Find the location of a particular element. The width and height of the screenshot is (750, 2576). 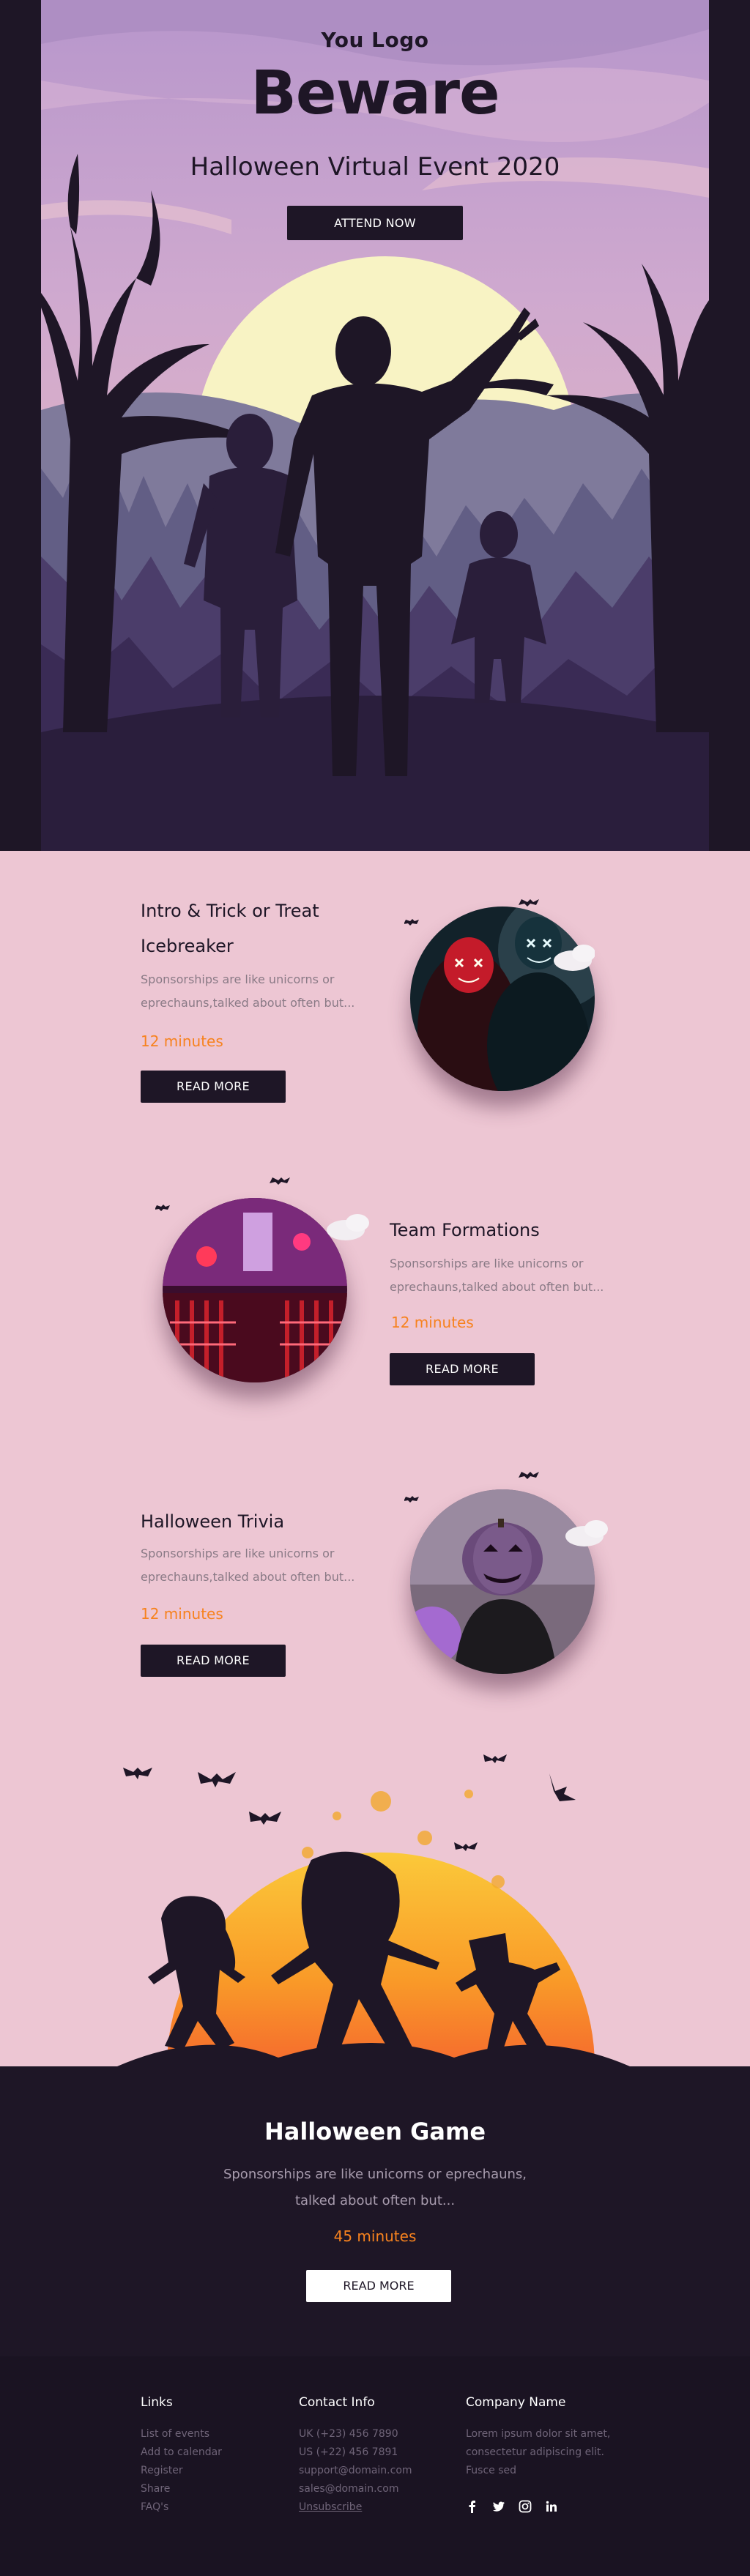

session-title-line: Intro & Trick or Treat is located at coordinates (230, 911).